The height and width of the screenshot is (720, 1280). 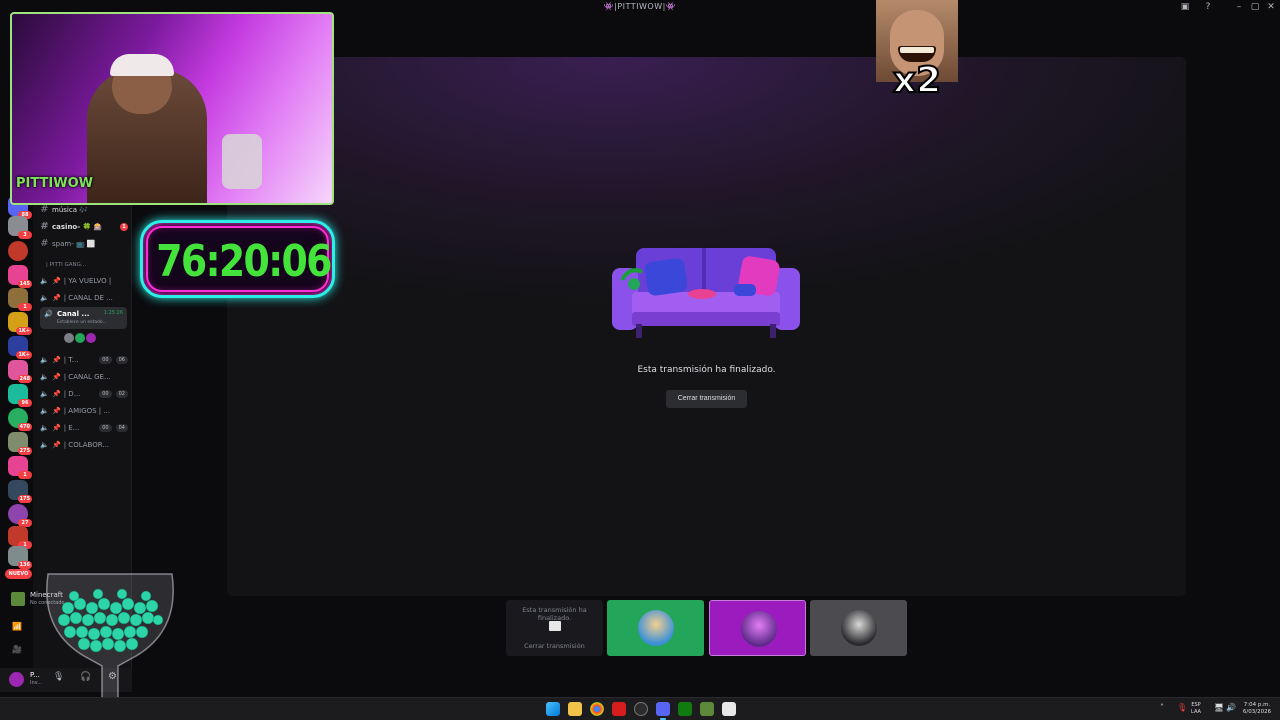 What do you see at coordinates (24, 284) in the screenshot?
I see `server-badge: 145` at bounding box center [24, 284].